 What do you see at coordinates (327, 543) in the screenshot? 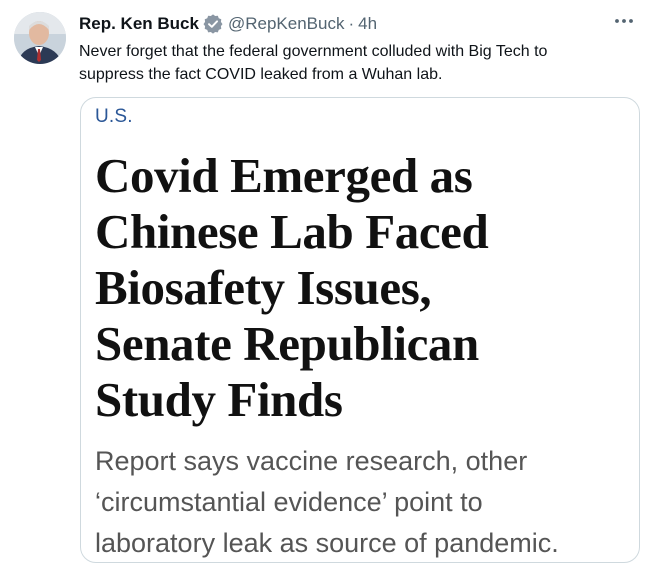
I see `dek-line: laboratory leak as source of pandemic.` at bounding box center [327, 543].